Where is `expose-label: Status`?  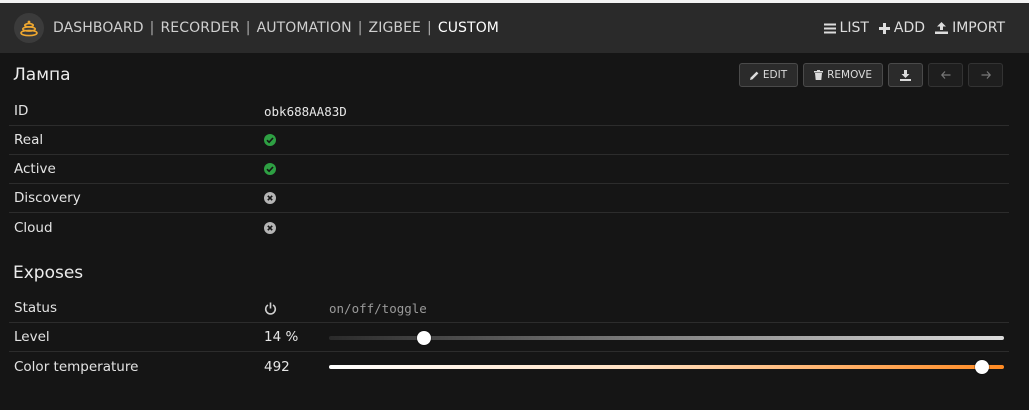
expose-label: Status is located at coordinates (36, 308).